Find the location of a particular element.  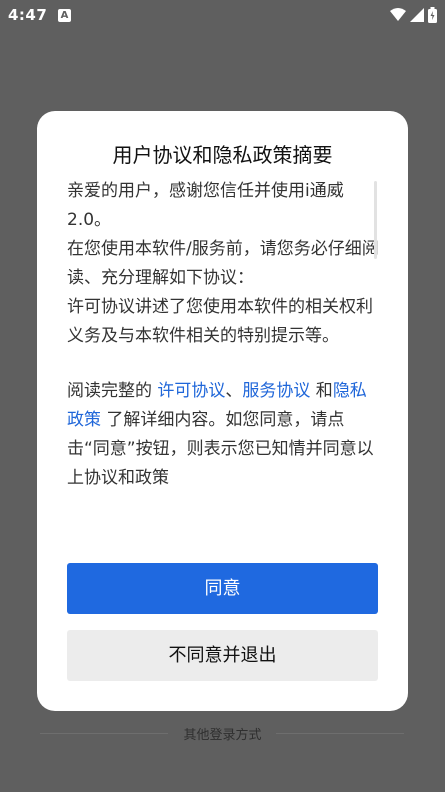

scrollbar-thumb is located at coordinates (375, 220).